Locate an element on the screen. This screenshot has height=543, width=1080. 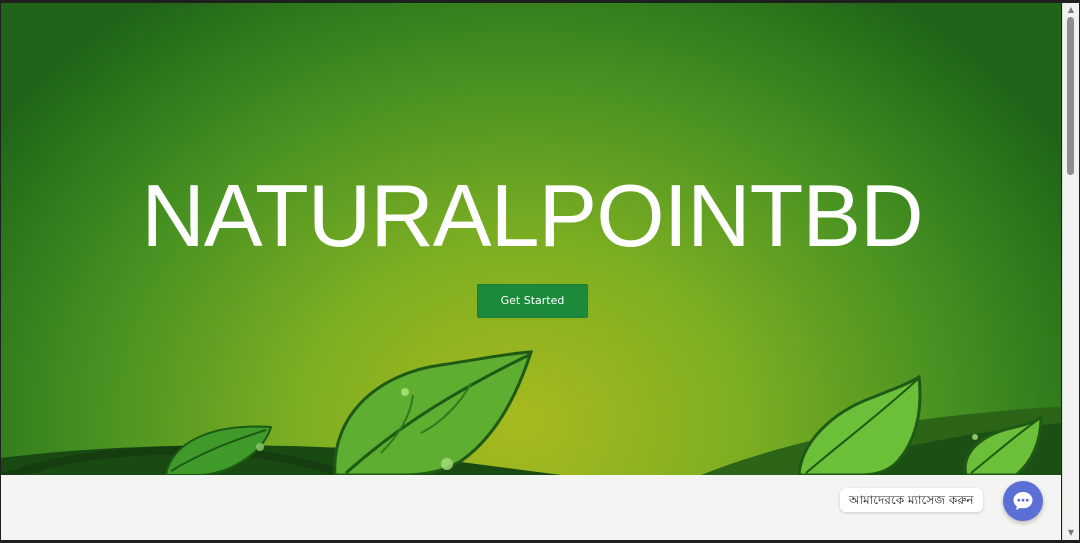
messenger-chat-button is located at coordinates (1023, 501).